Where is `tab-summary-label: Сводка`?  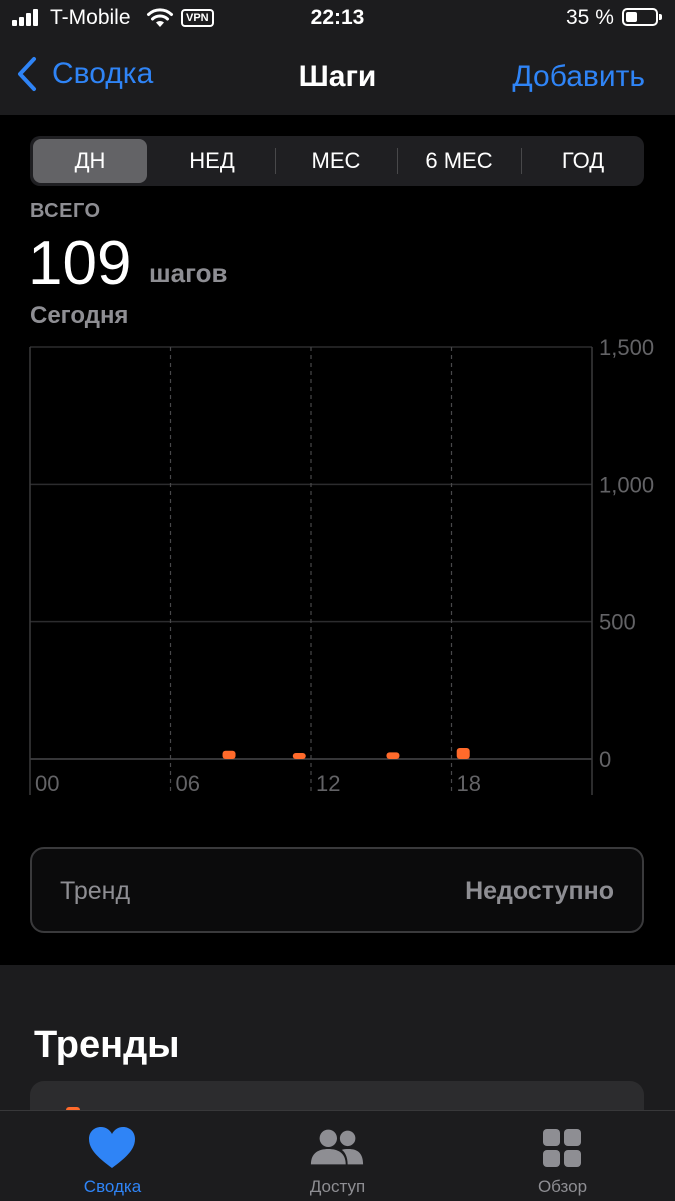 tab-summary-label: Сводка is located at coordinates (112, 1186).